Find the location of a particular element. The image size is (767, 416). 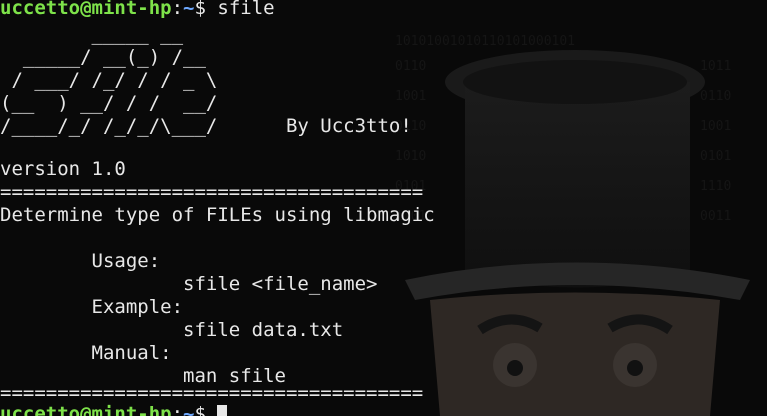

example-label: Example: is located at coordinates (92, 307).